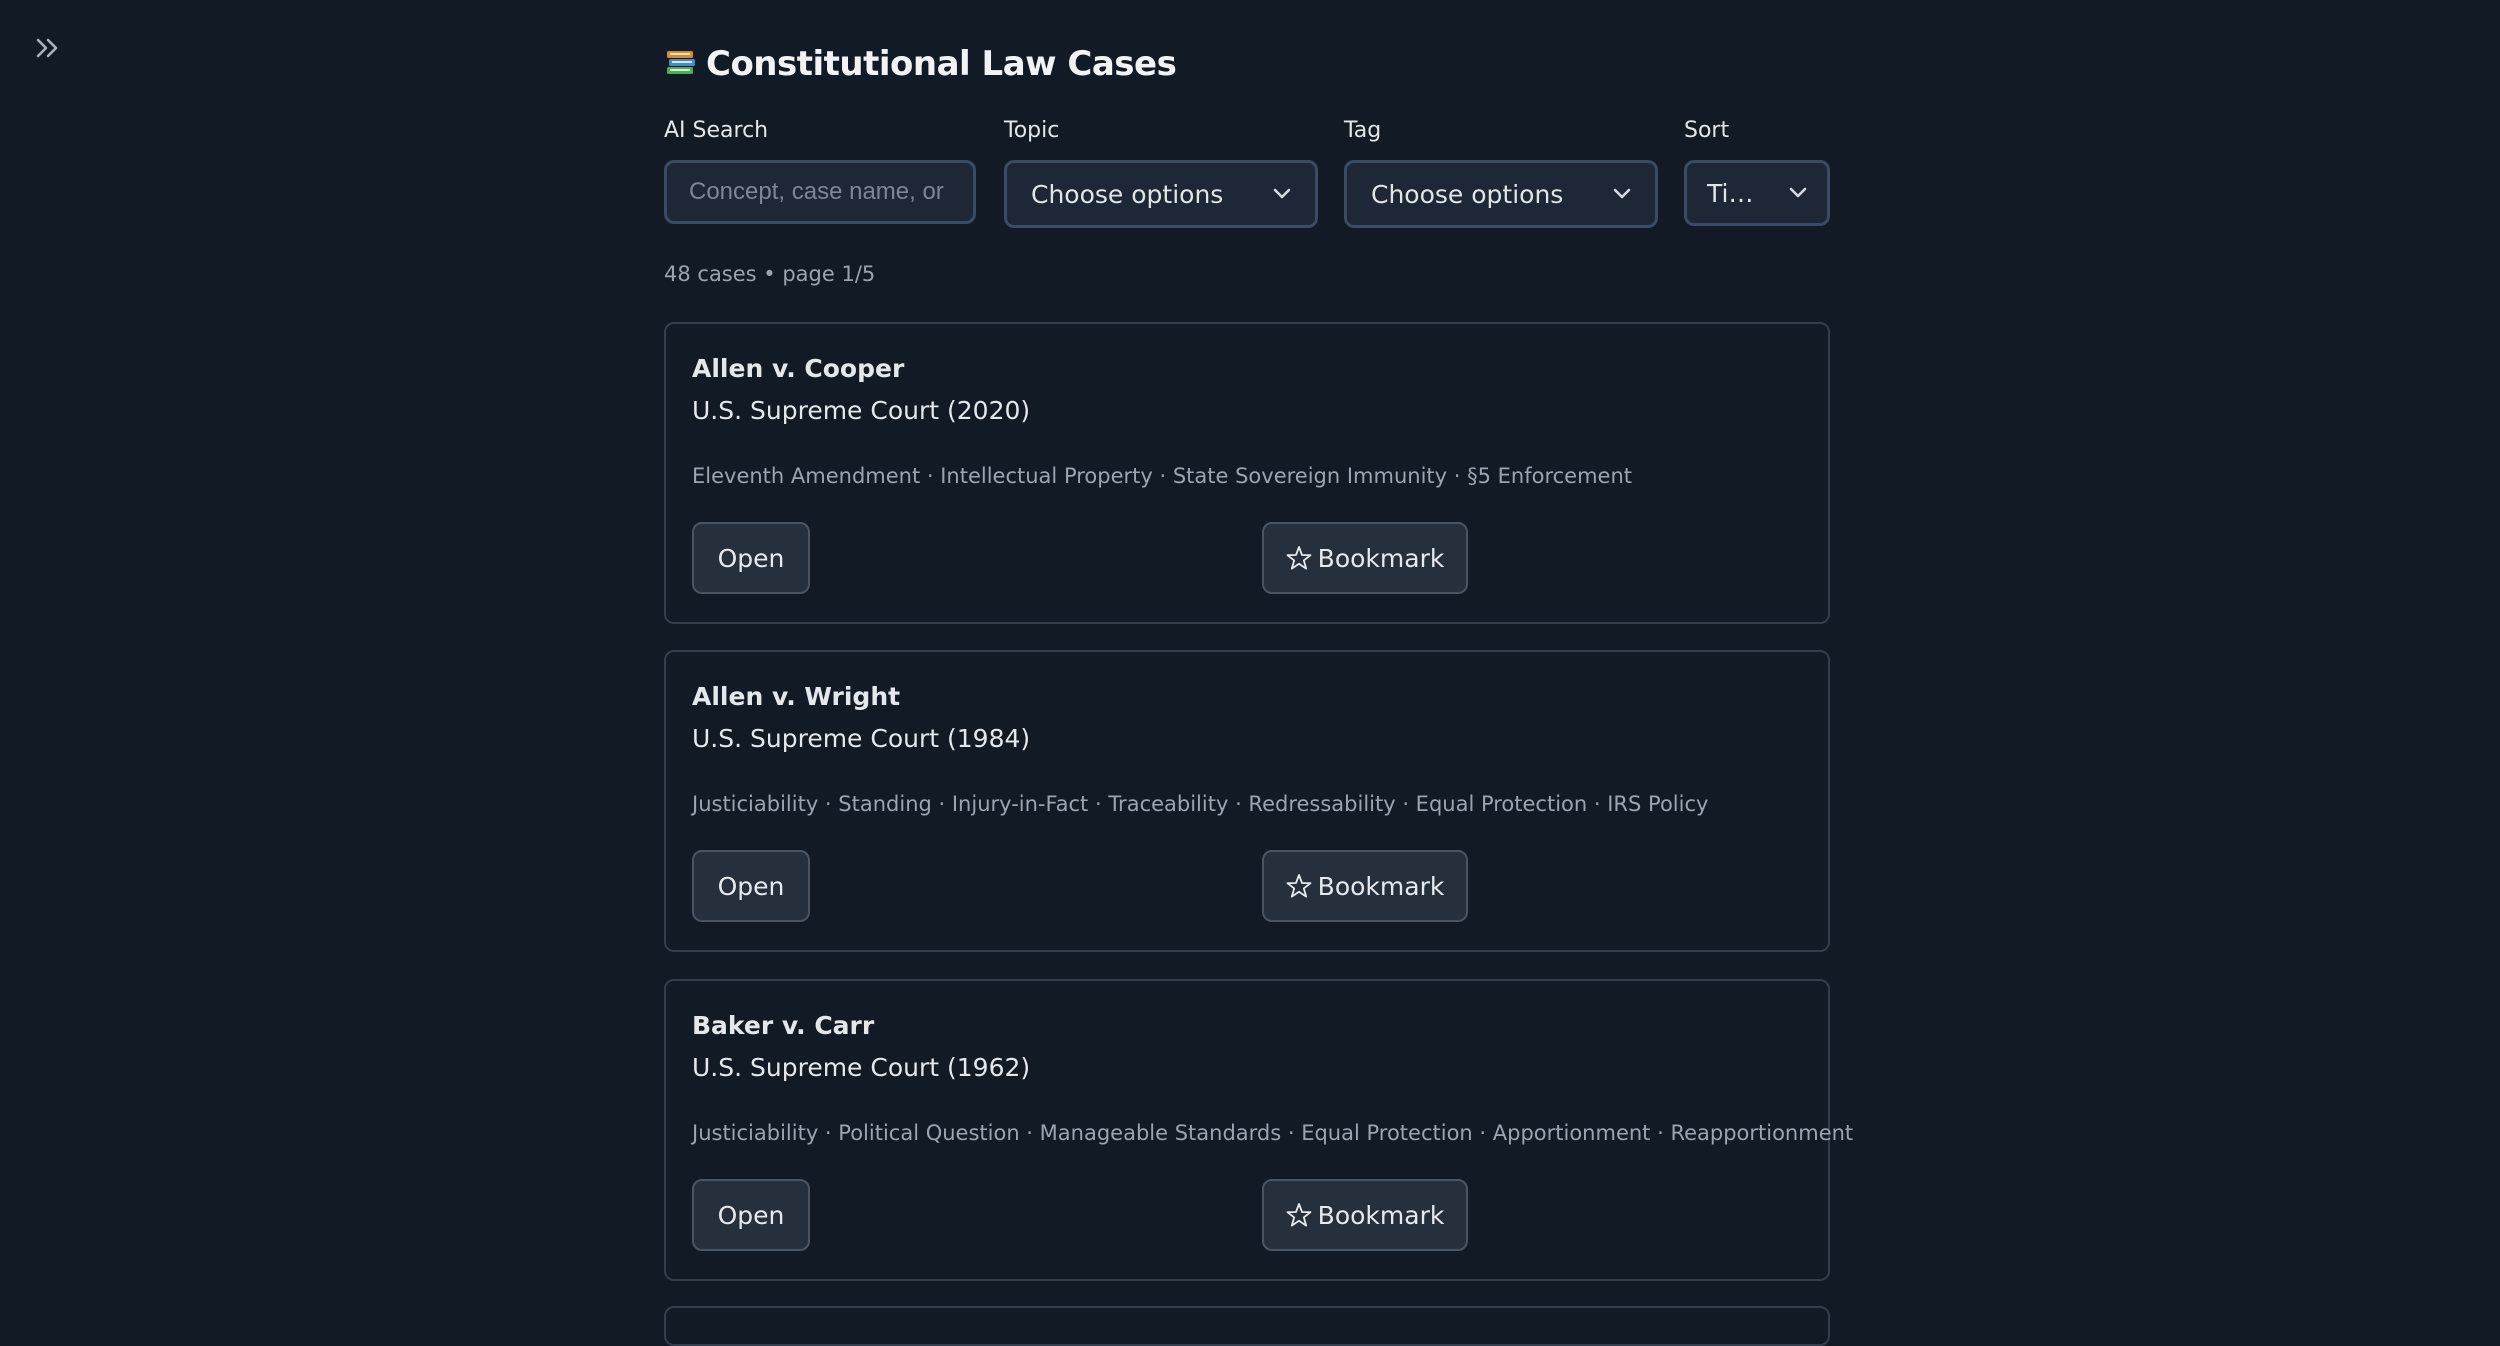 Image resolution: width=2500 pixels, height=1346 pixels. What do you see at coordinates (820, 192) in the screenshot?
I see `ai-search-input` at bounding box center [820, 192].